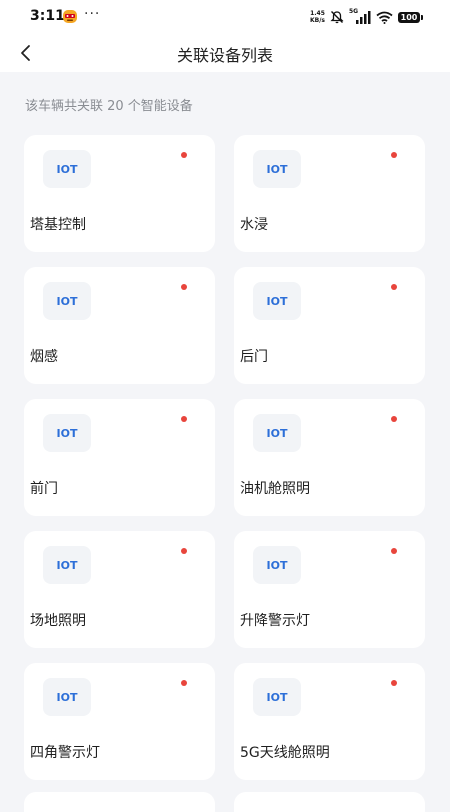  I want to click on device-count-summary: 该车辆共关联 20 个智能设备, so click(109, 106).